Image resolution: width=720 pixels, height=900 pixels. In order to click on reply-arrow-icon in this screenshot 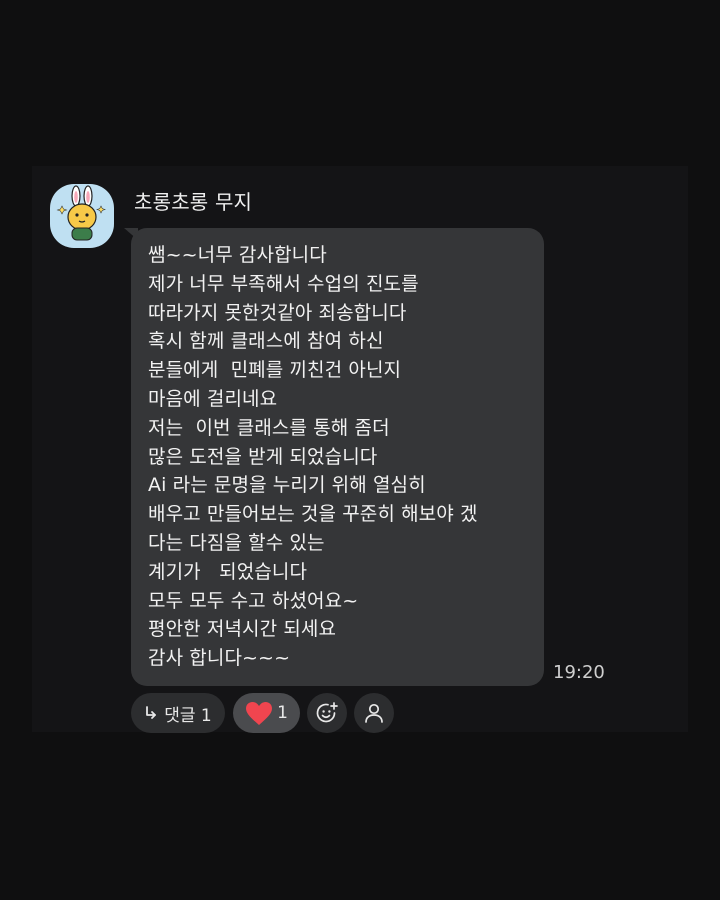, I will do `click(151, 713)`.